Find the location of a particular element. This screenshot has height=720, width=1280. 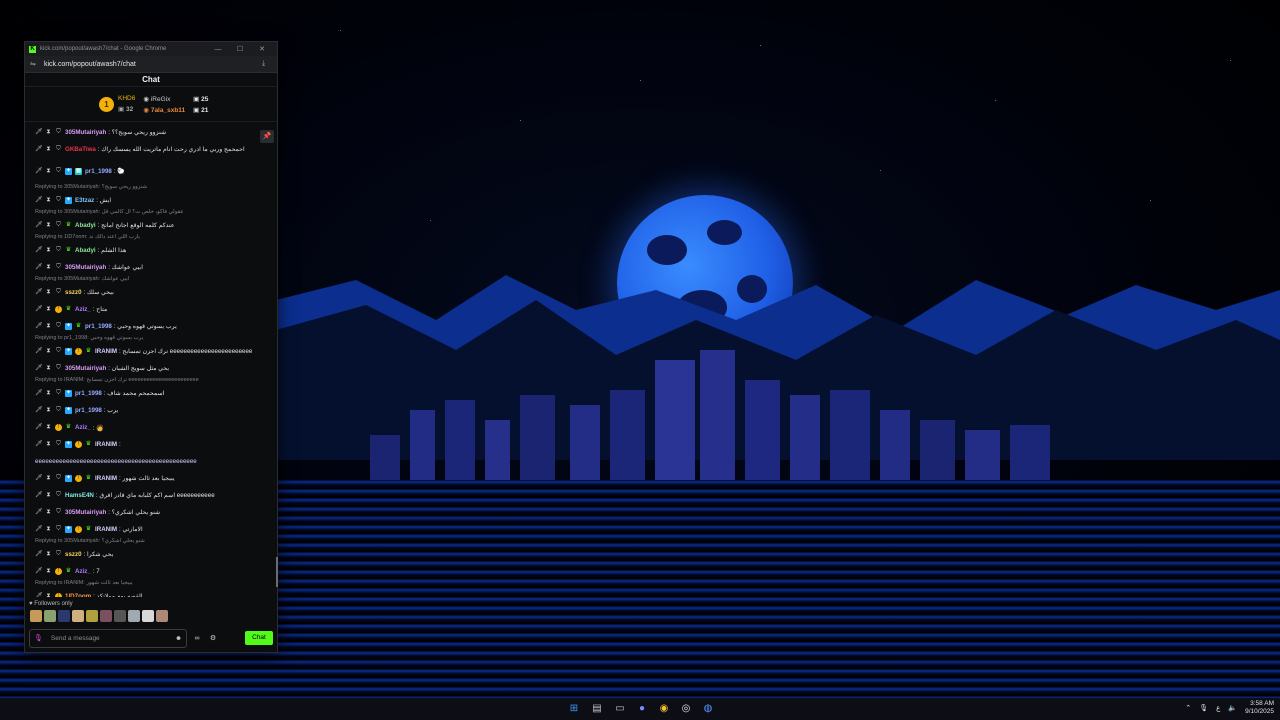

chat-message: 🗡 ⧗ ⛉ ✦ pr1_1998: يرب is located at coordinates (156, 410).